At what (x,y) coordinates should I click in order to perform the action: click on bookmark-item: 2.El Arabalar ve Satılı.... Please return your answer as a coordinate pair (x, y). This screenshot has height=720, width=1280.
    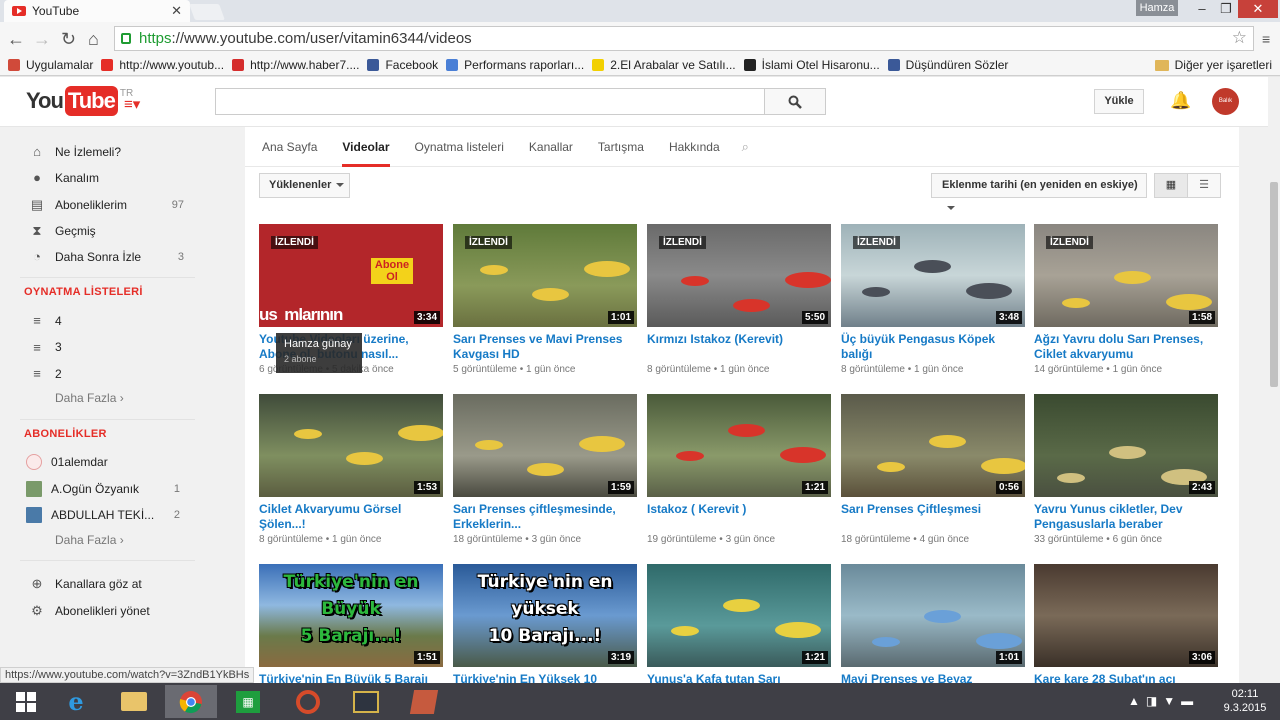
    Looking at the image, I should click on (664, 65).